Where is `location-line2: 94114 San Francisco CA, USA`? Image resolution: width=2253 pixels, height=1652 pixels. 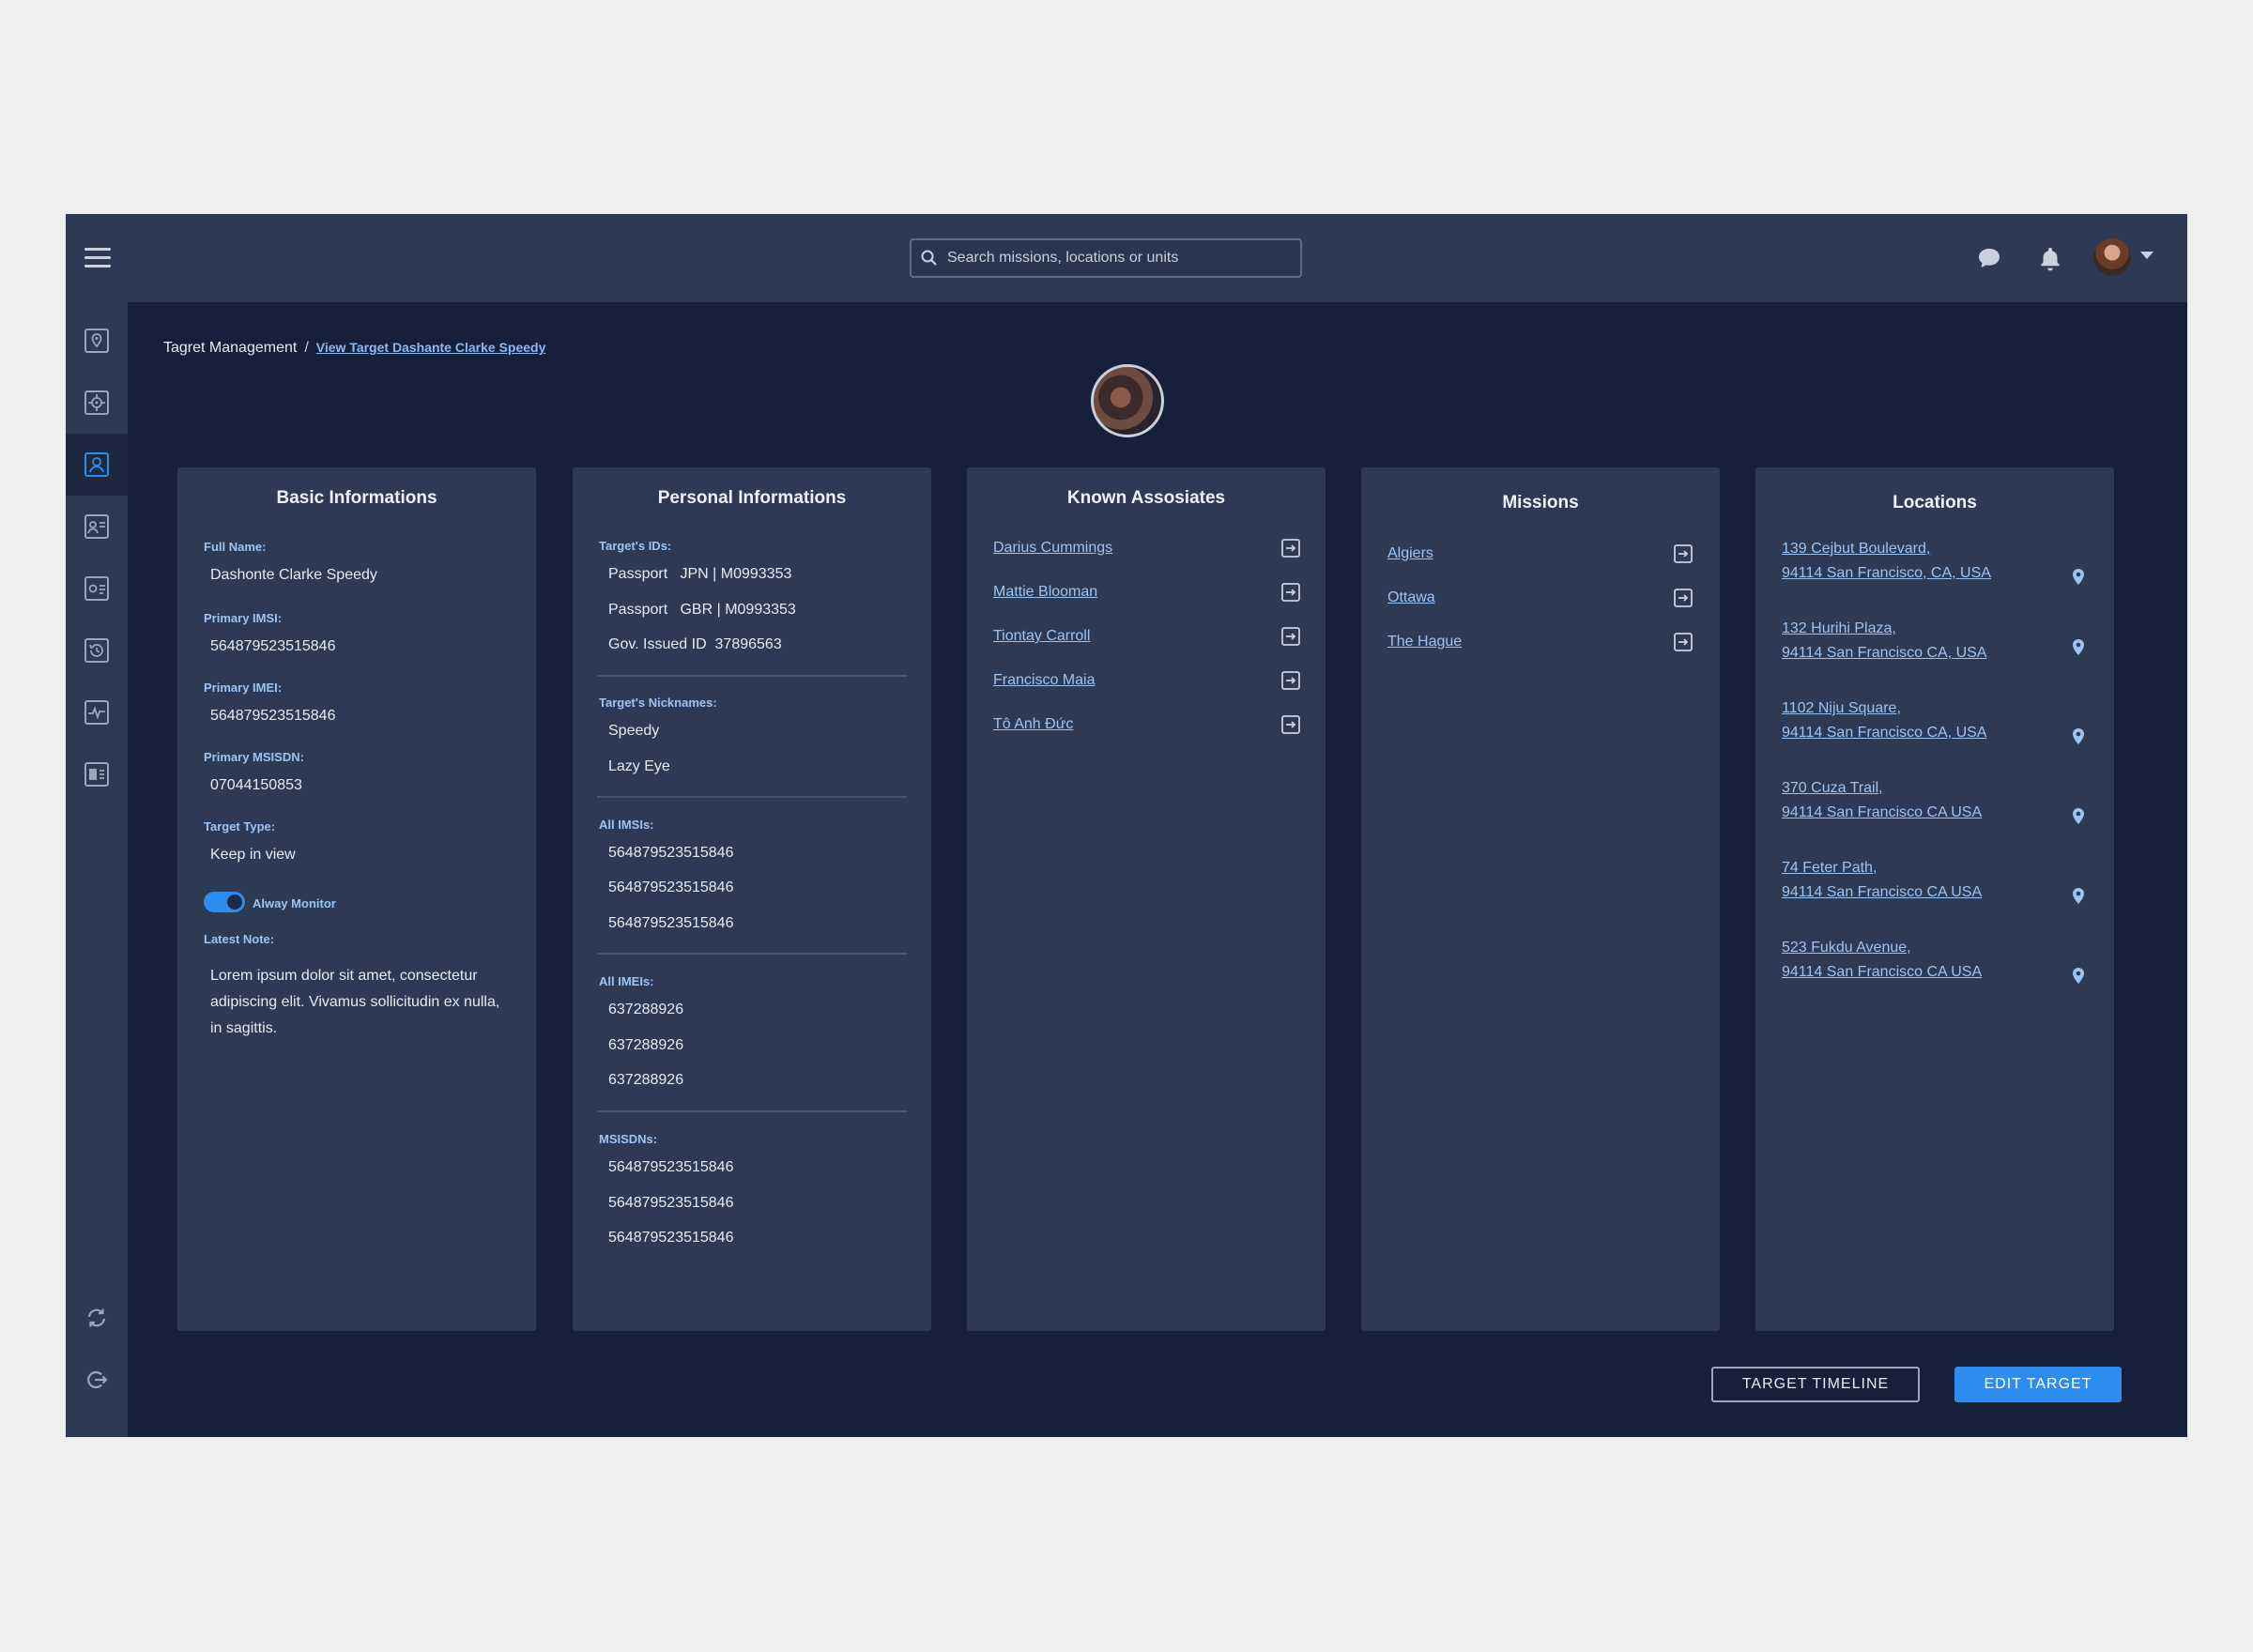
location-line2: 94114 San Francisco CA, USA is located at coordinates (1884, 733).